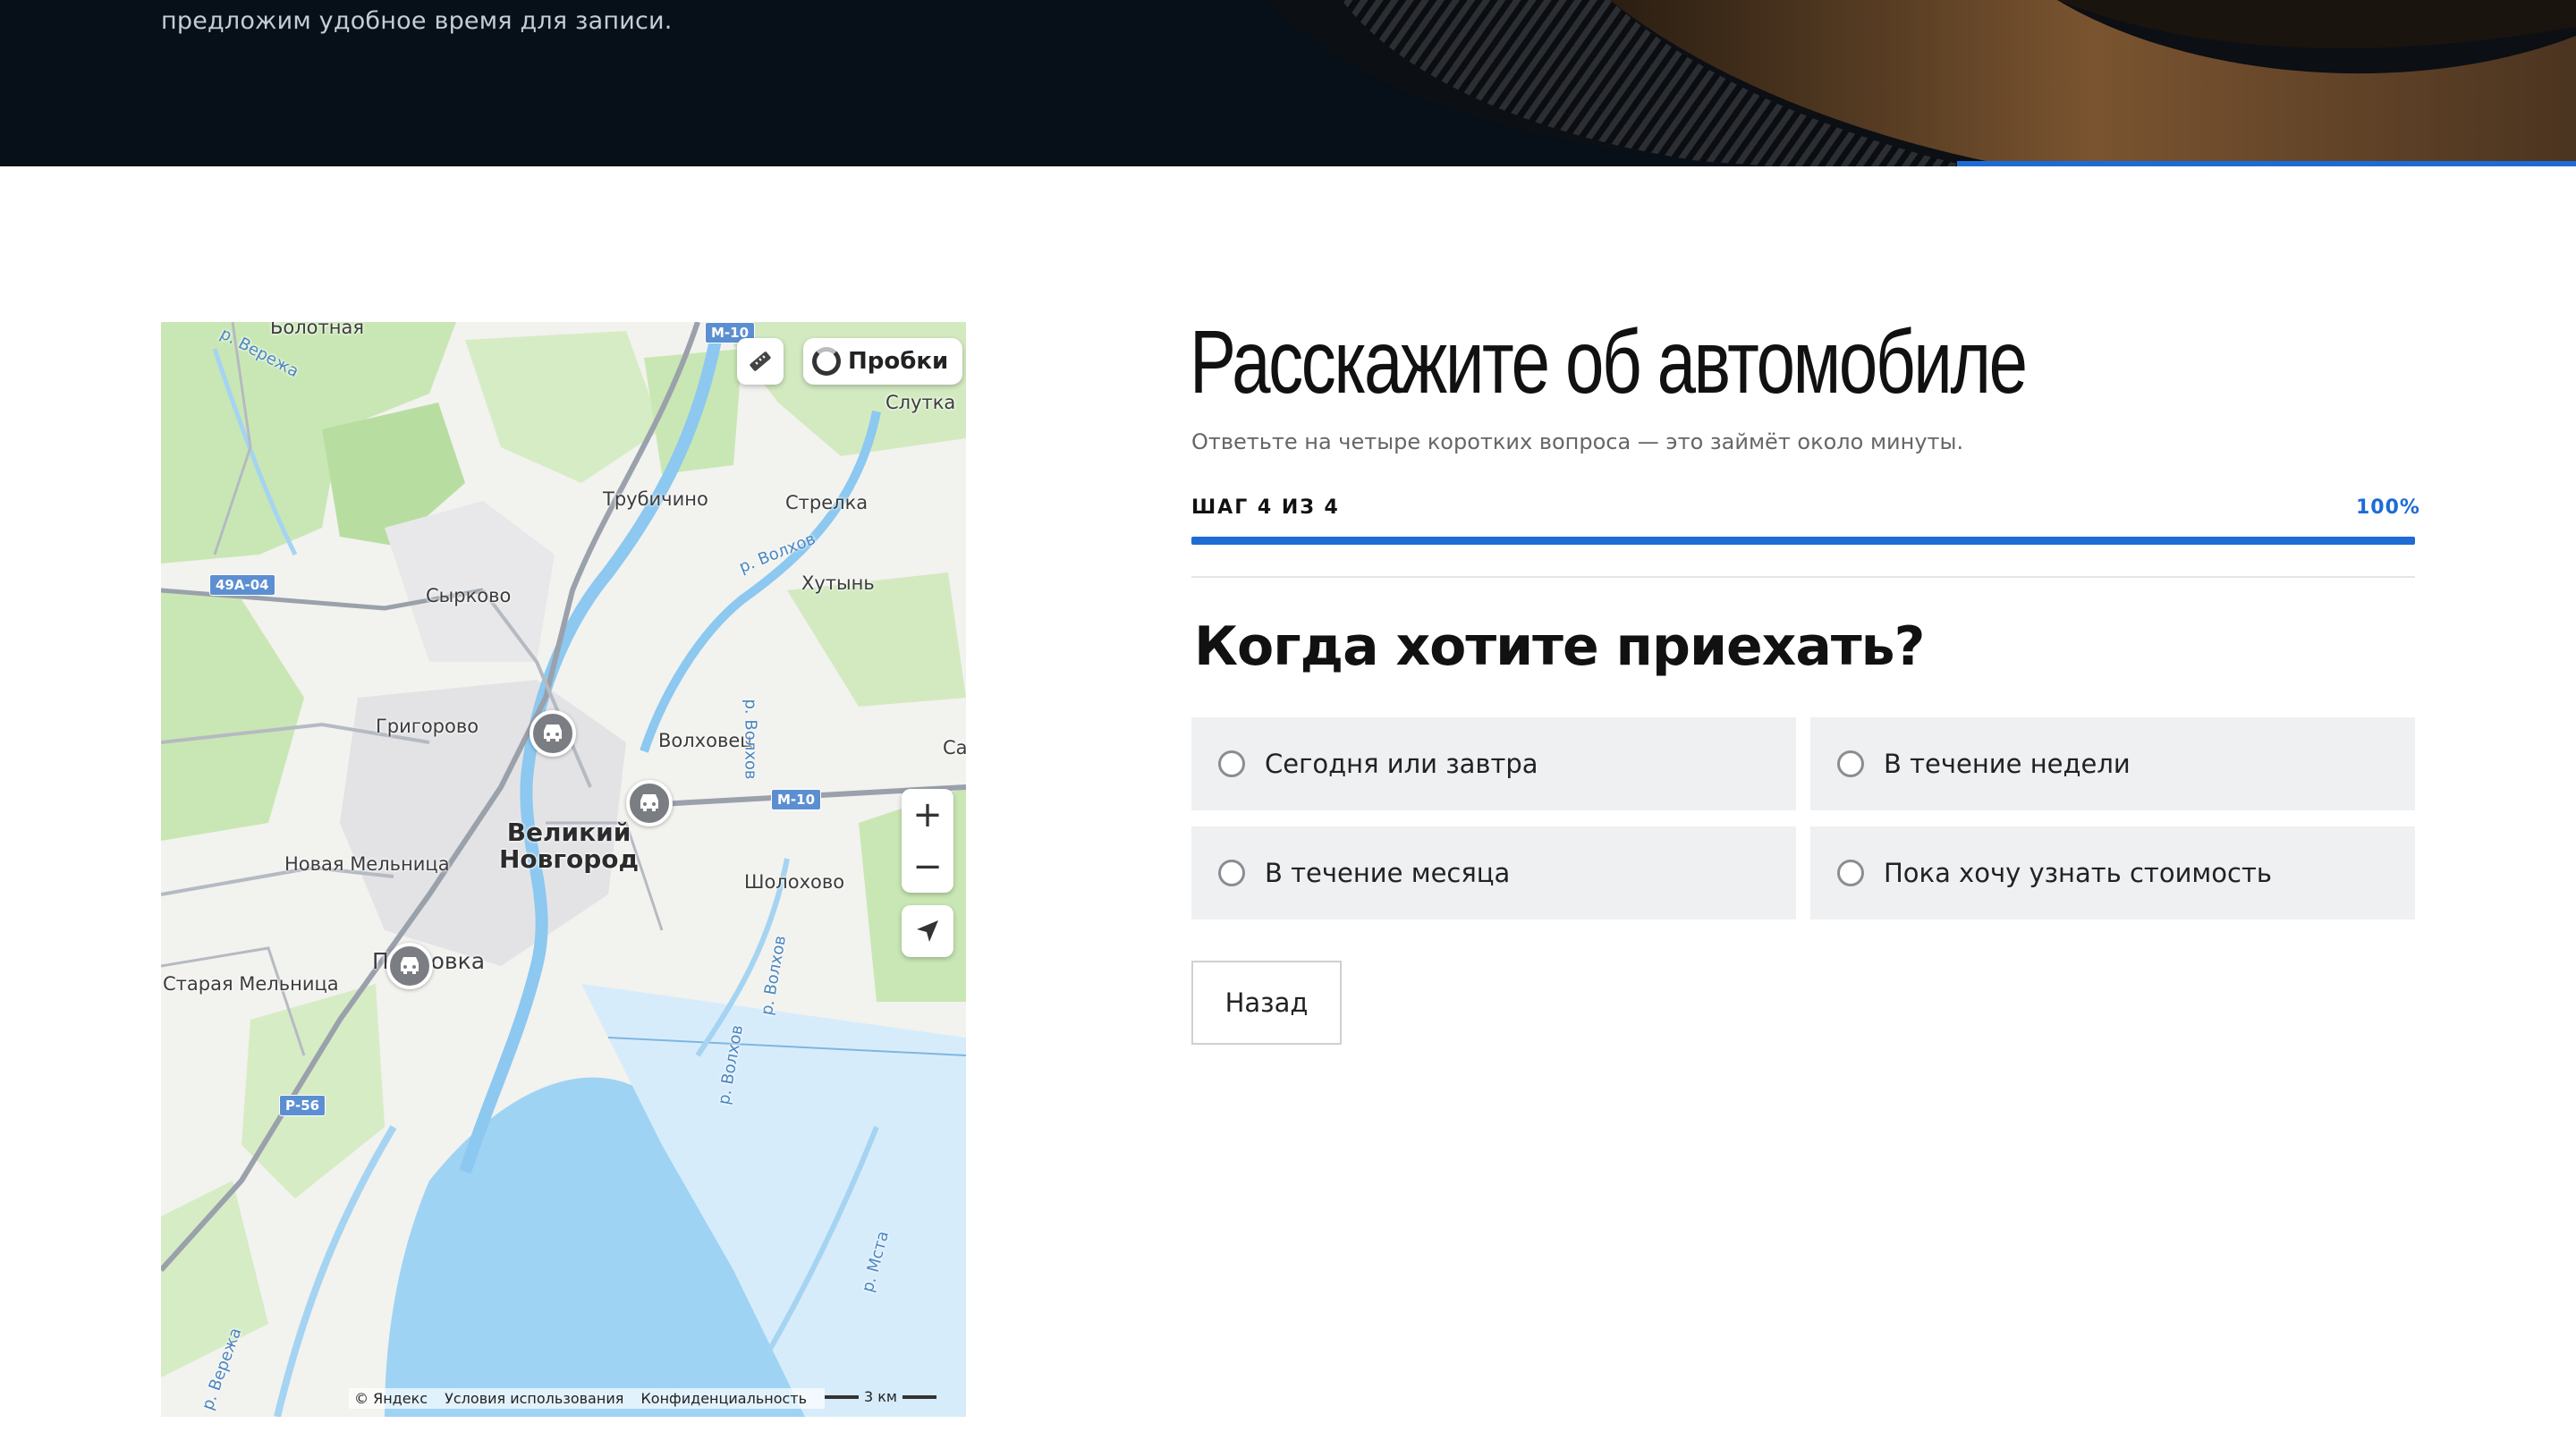 The image size is (2576, 1449). Describe the element at coordinates (317, 330) in the screenshot. I see `map-label-bolotnaya: Болотная` at that location.